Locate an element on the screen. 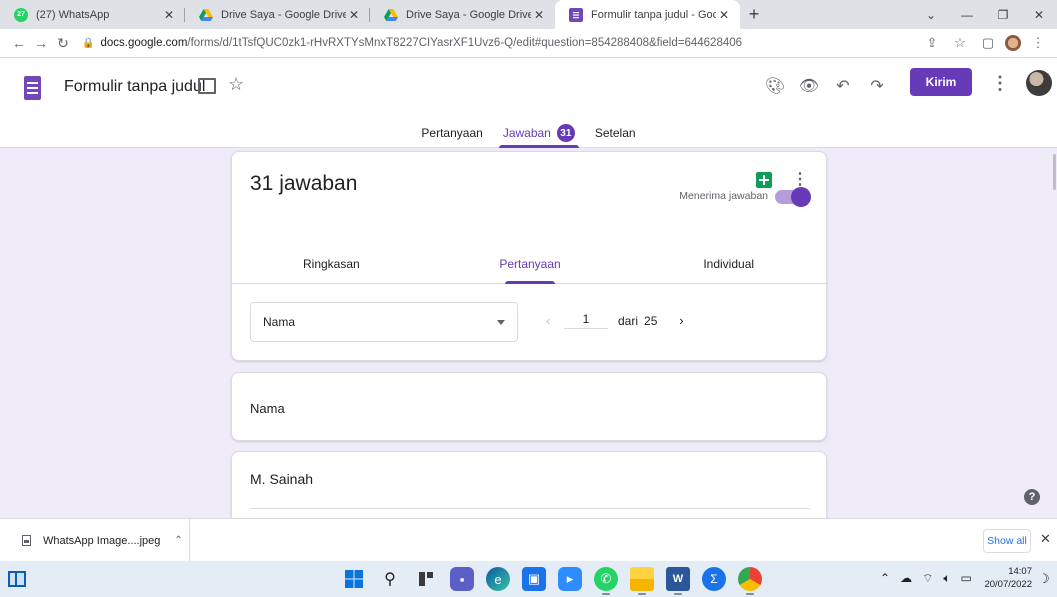 The image size is (1057, 597). tab-jawaban: Jawaban 31 is located at coordinates (539, 133).